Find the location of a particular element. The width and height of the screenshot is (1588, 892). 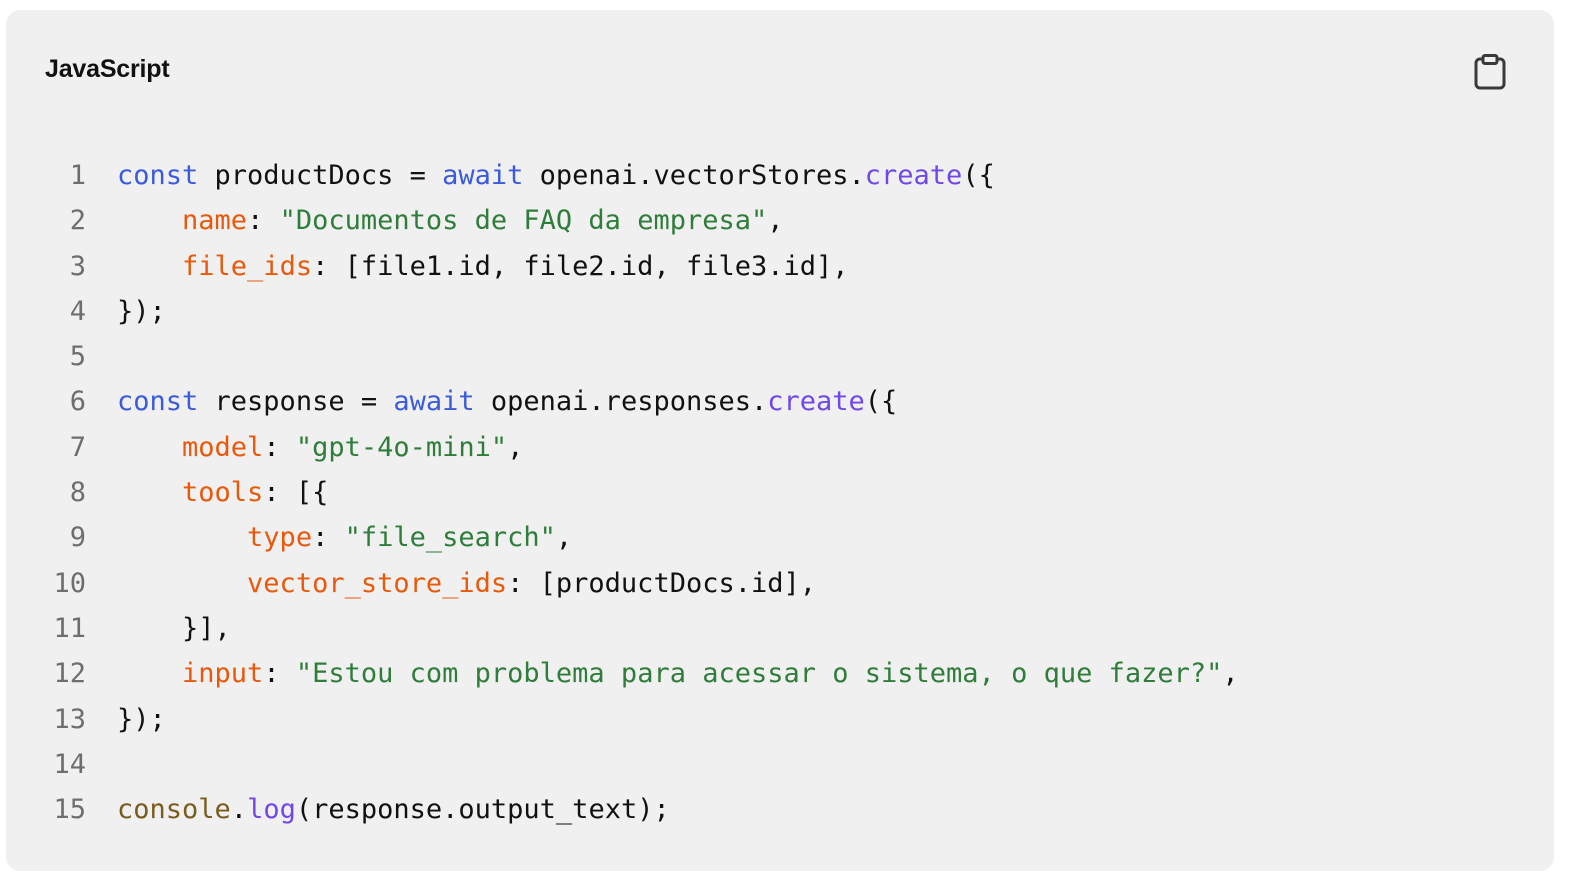

line-number: 4 is located at coordinates (77, 311).